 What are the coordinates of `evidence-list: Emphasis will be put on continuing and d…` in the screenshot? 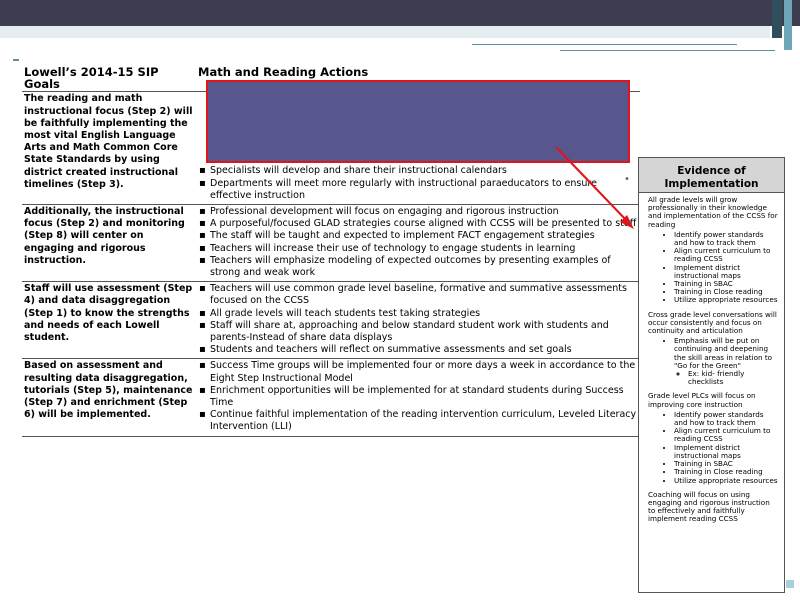 It's located at (713, 361).